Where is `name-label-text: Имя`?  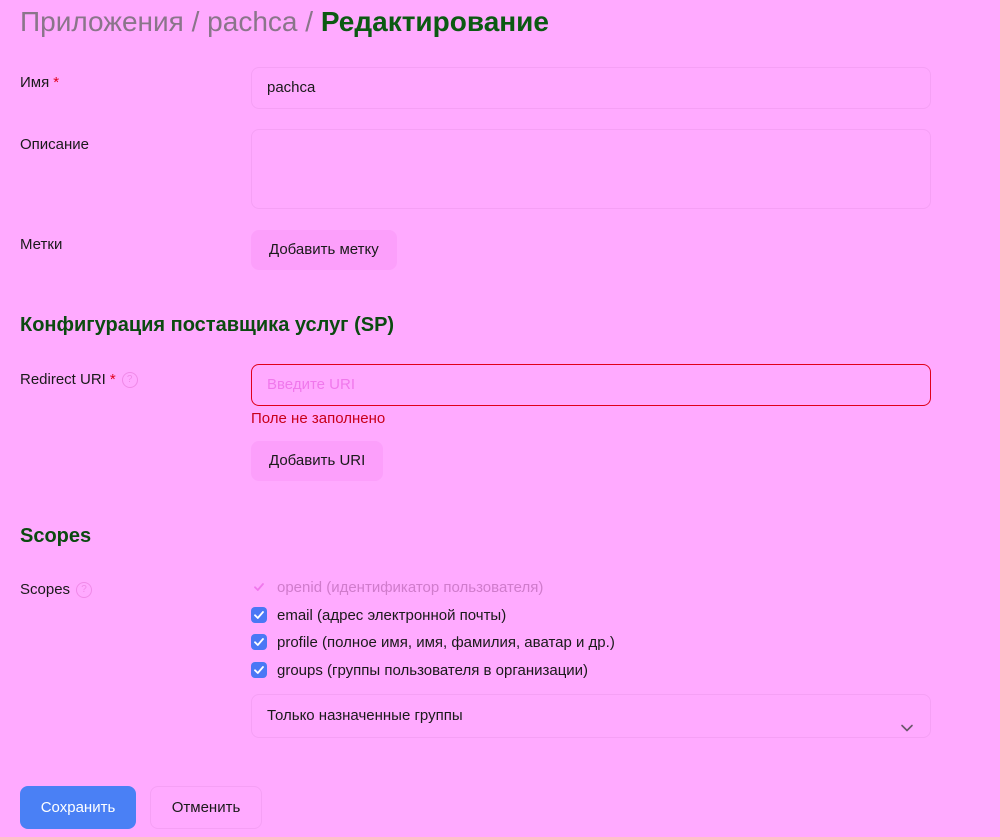 name-label-text: Имя is located at coordinates (35, 82).